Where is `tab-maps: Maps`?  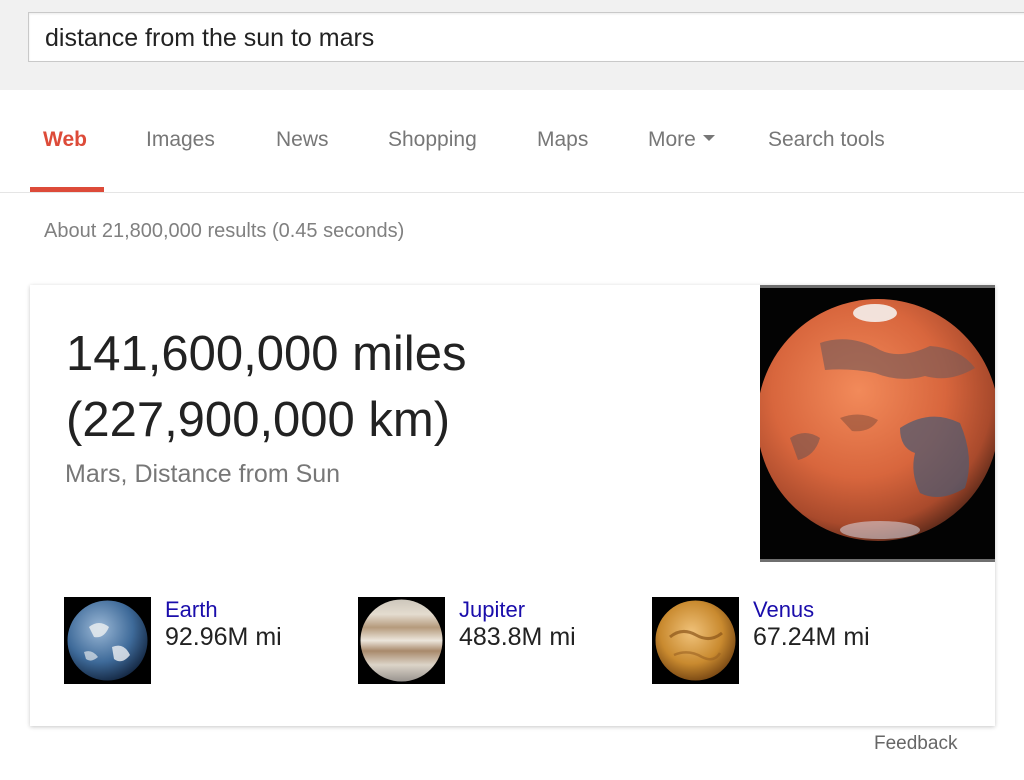 tab-maps: Maps is located at coordinates (562, 140).